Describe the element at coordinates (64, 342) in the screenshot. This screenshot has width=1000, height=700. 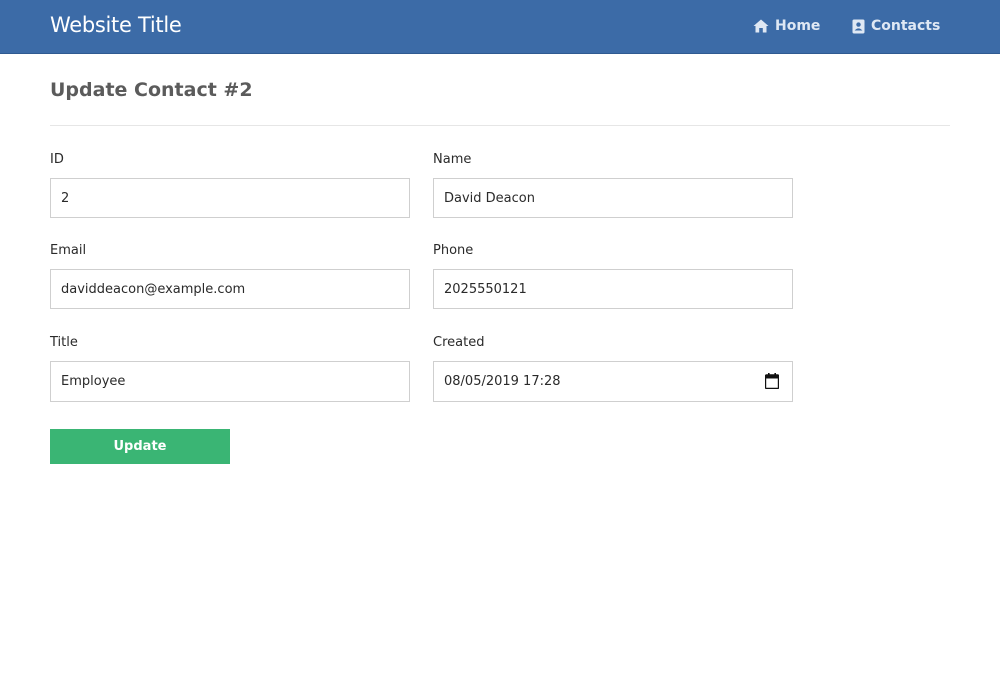
I see `title-label: Title` at that location.